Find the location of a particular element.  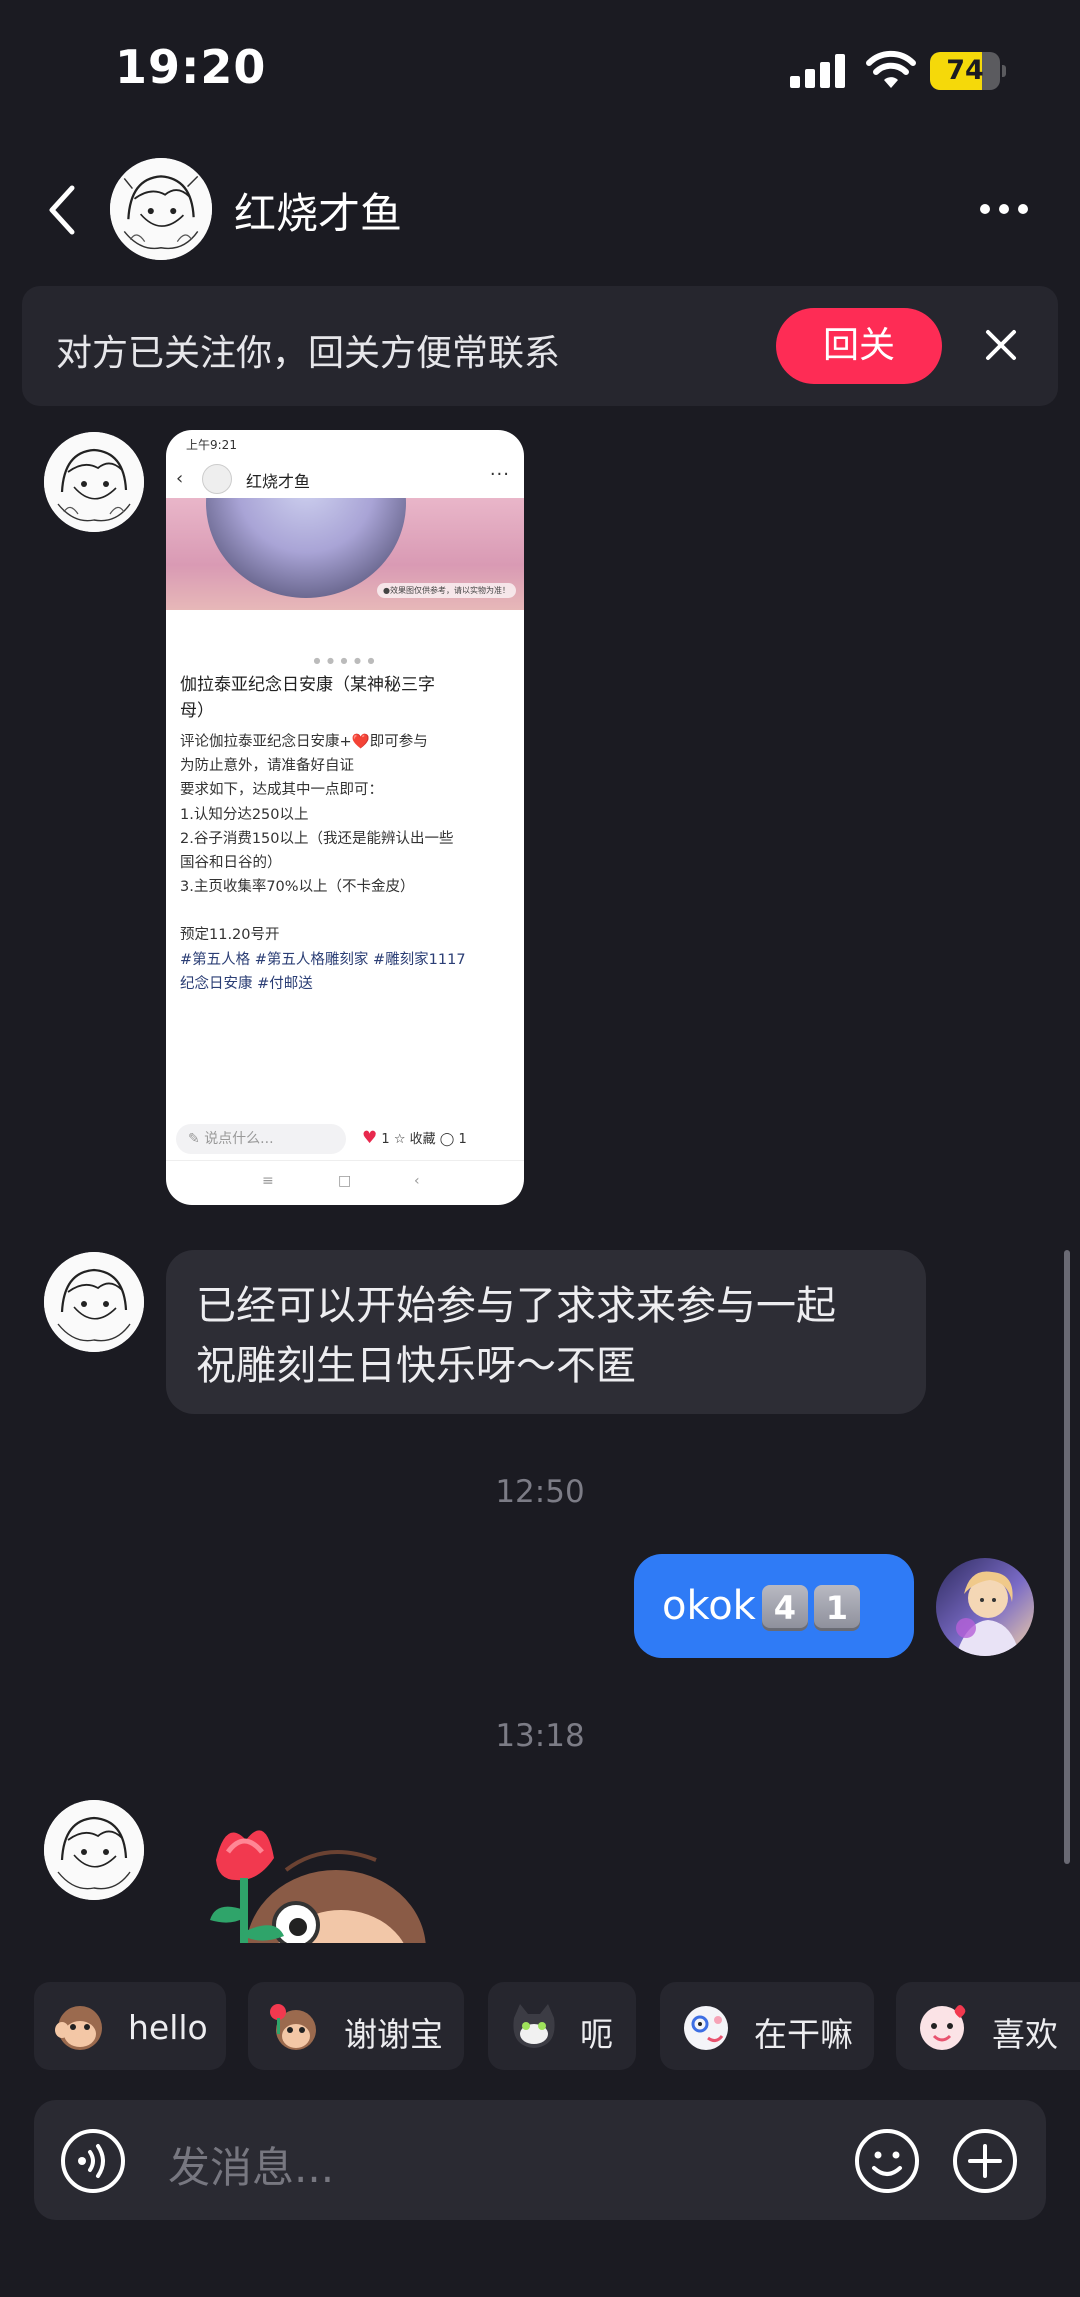

shot-body-line is located at coordinates (348, 911).